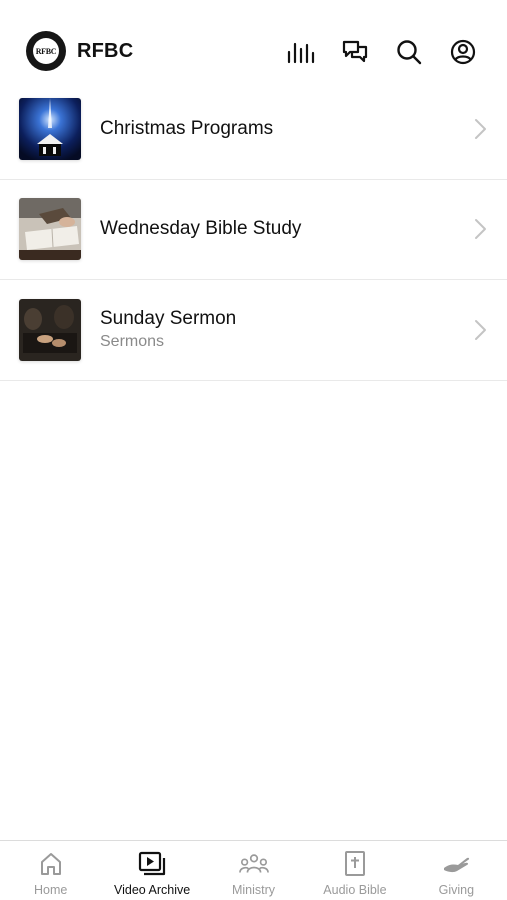 The width and height of the screenshot is (507, 900). What do you see at coordinates (105, 50) in the screenshot?
I see `brand-title: RFBC` at bounding box center [105, 50].